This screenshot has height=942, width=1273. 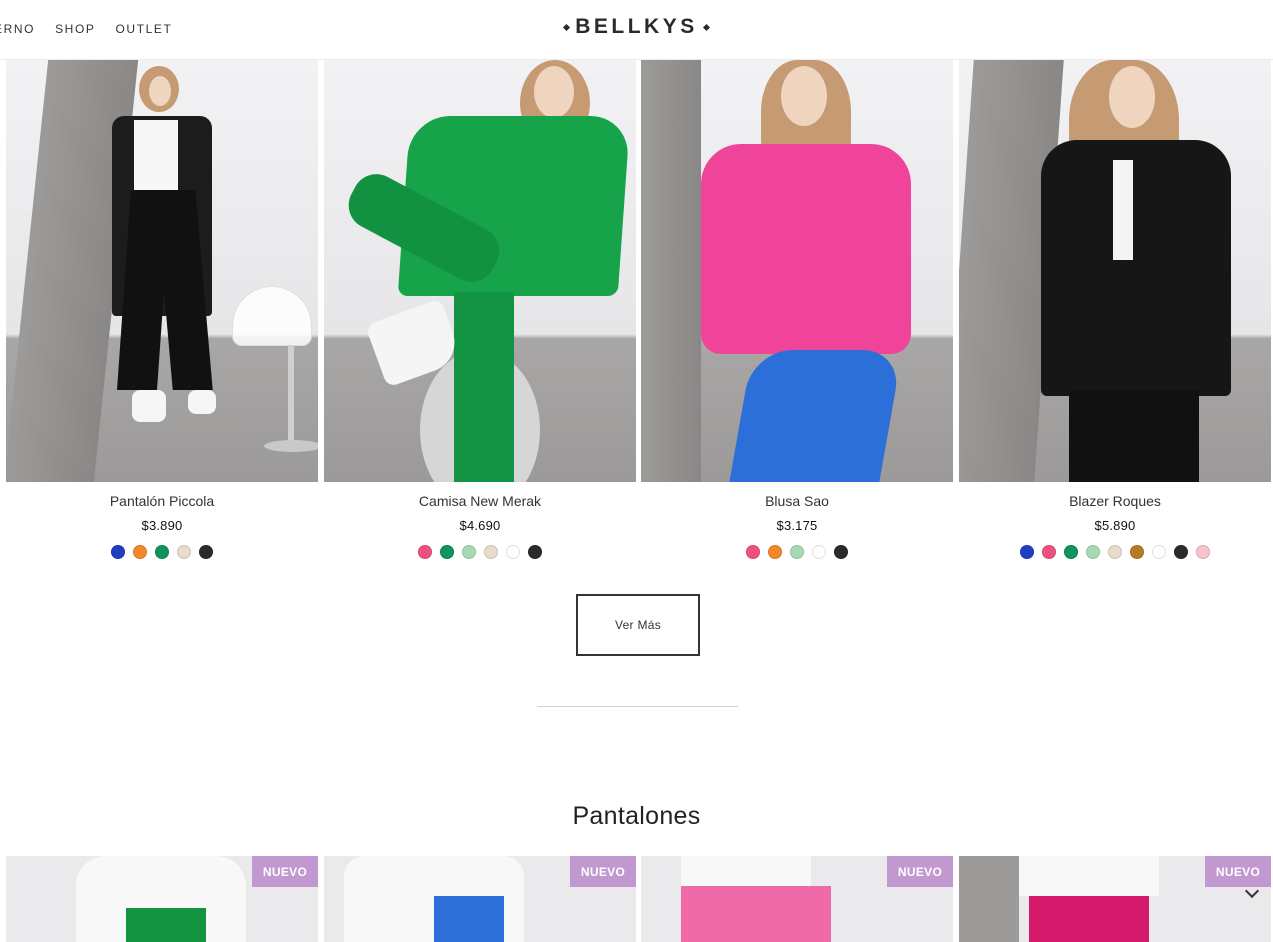 What do you see at coordinates (637, 706) in the screenshot?
I see `section-divider` at bounding box center [637, 706].